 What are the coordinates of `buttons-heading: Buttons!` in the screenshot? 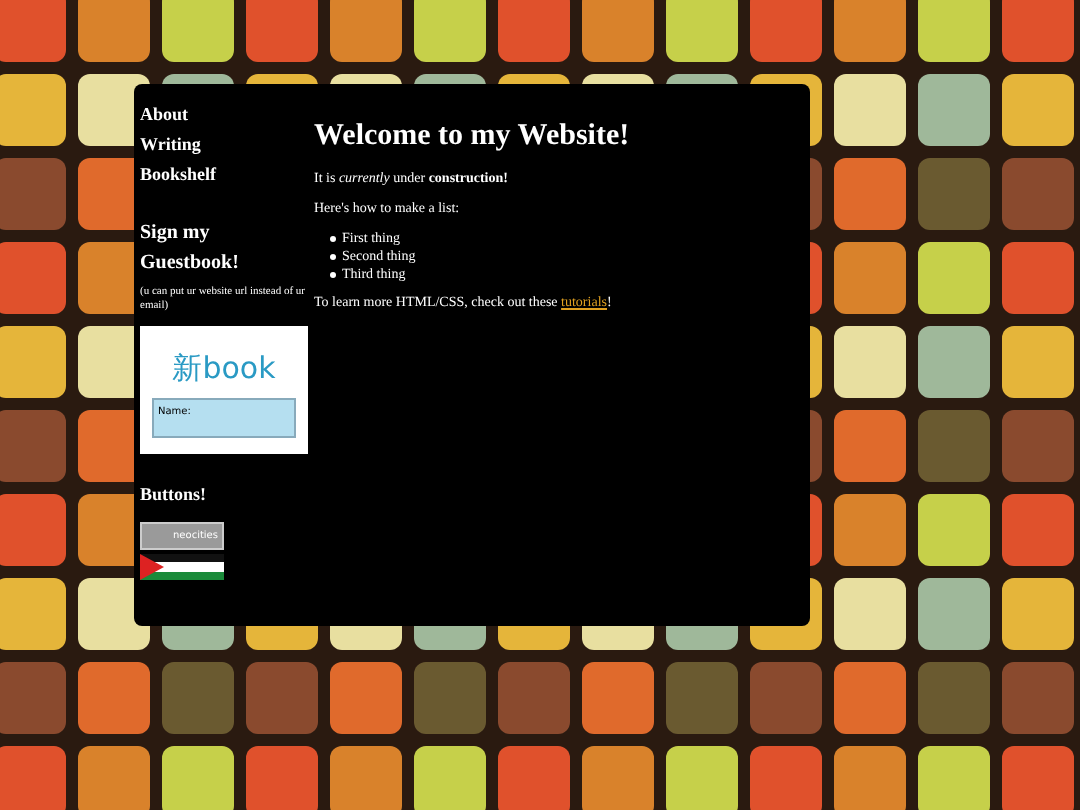 It's located at (174, 495).